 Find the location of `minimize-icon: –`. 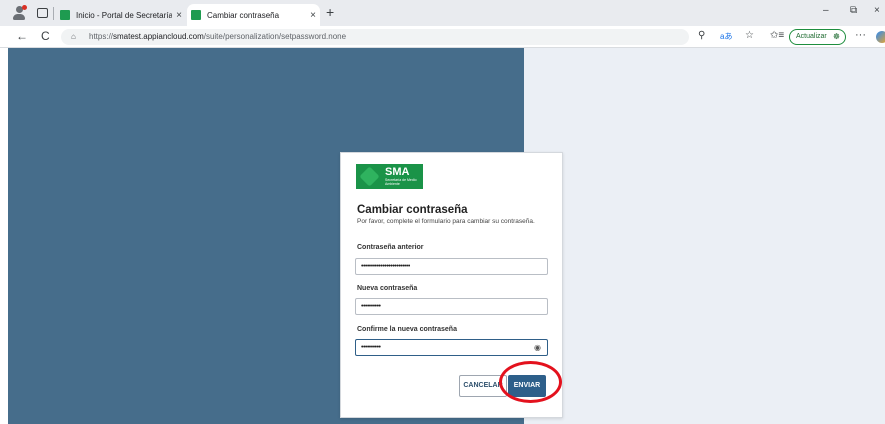

minimize-icon: – is located at coordinates (826, 10).